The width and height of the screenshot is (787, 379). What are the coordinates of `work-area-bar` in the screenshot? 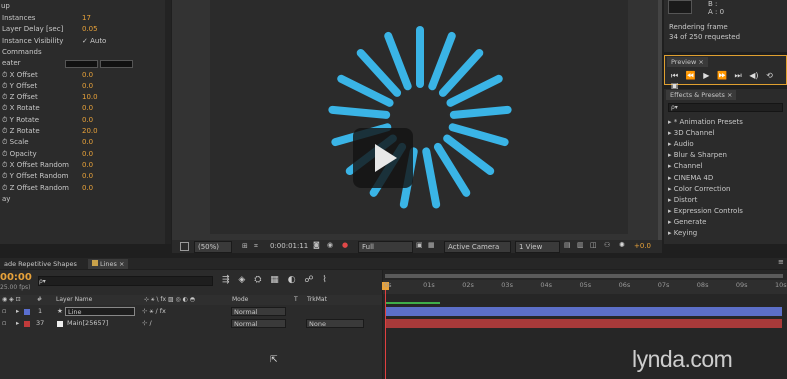 It's located at (584, 276).